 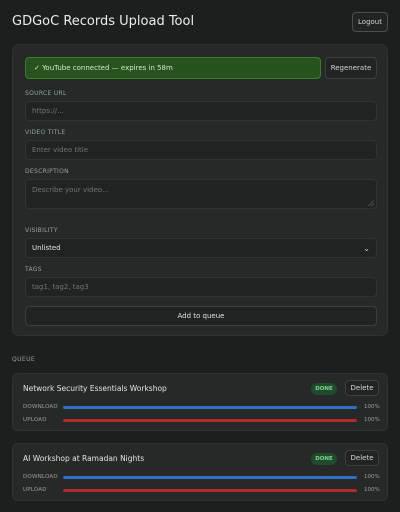 What do you see at coordinates (370, 22) in the screenshot?
I see `logout-button: Logout` at bounding box center [370, 22].